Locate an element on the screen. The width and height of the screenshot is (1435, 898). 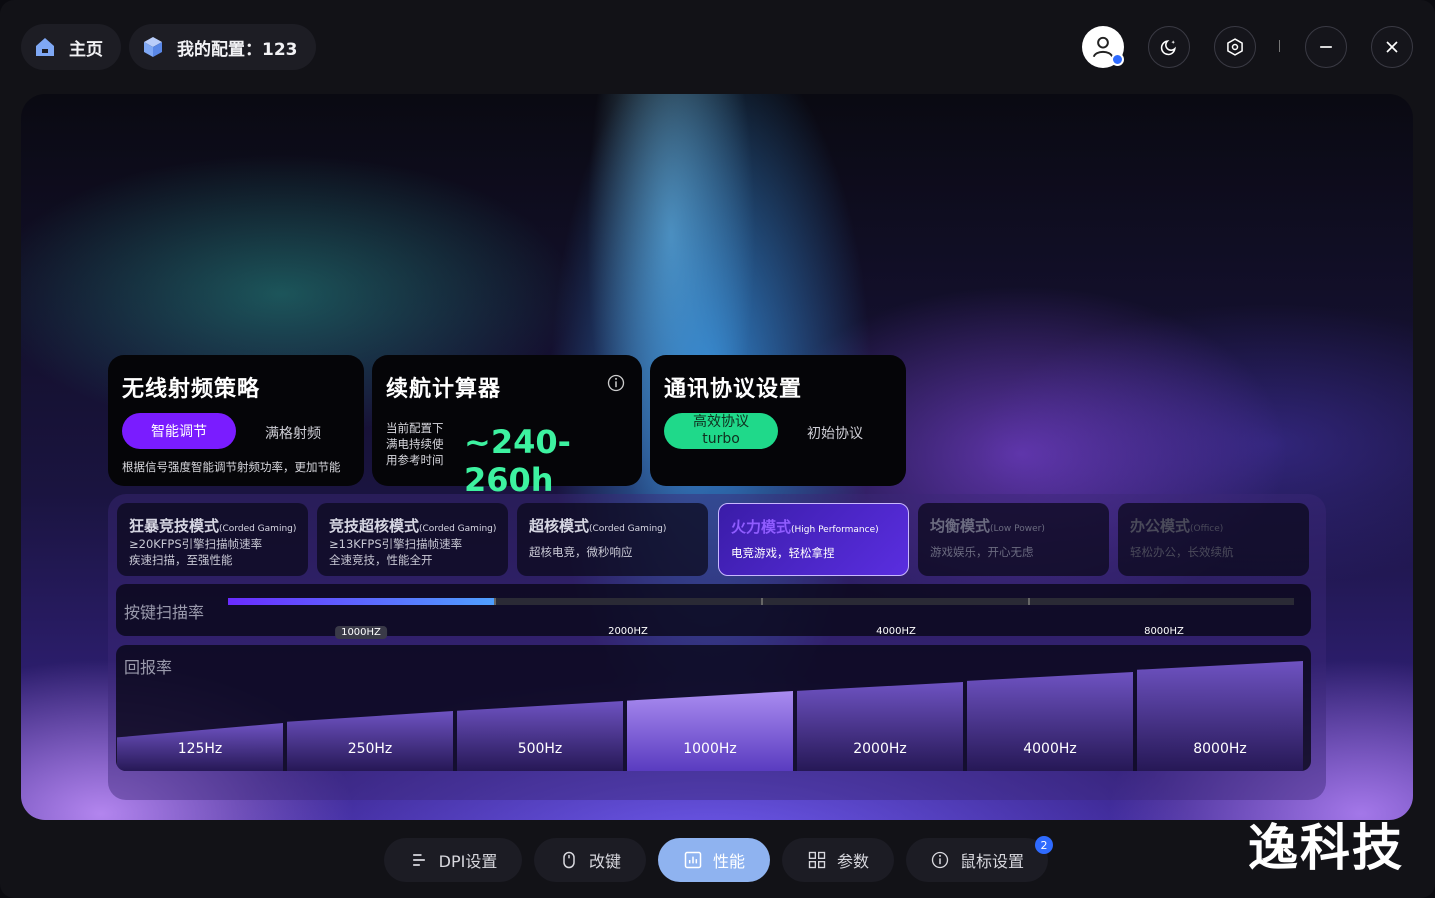
battery-desc-line-1: 当前配置下 is located at coordinates (415, 428).